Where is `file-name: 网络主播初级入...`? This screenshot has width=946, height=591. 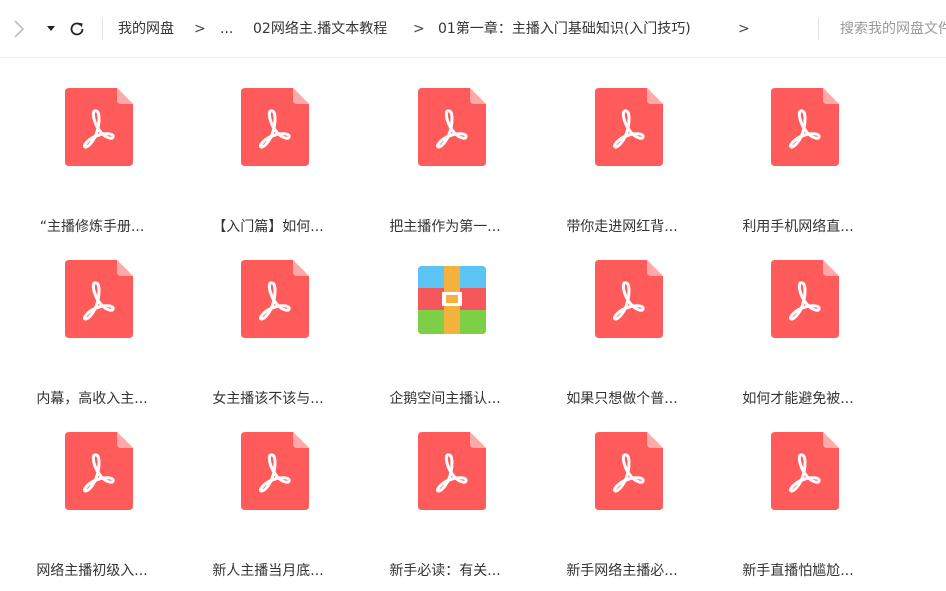 file-name: 网络主播初级入... is located at coordinates (92, 571).